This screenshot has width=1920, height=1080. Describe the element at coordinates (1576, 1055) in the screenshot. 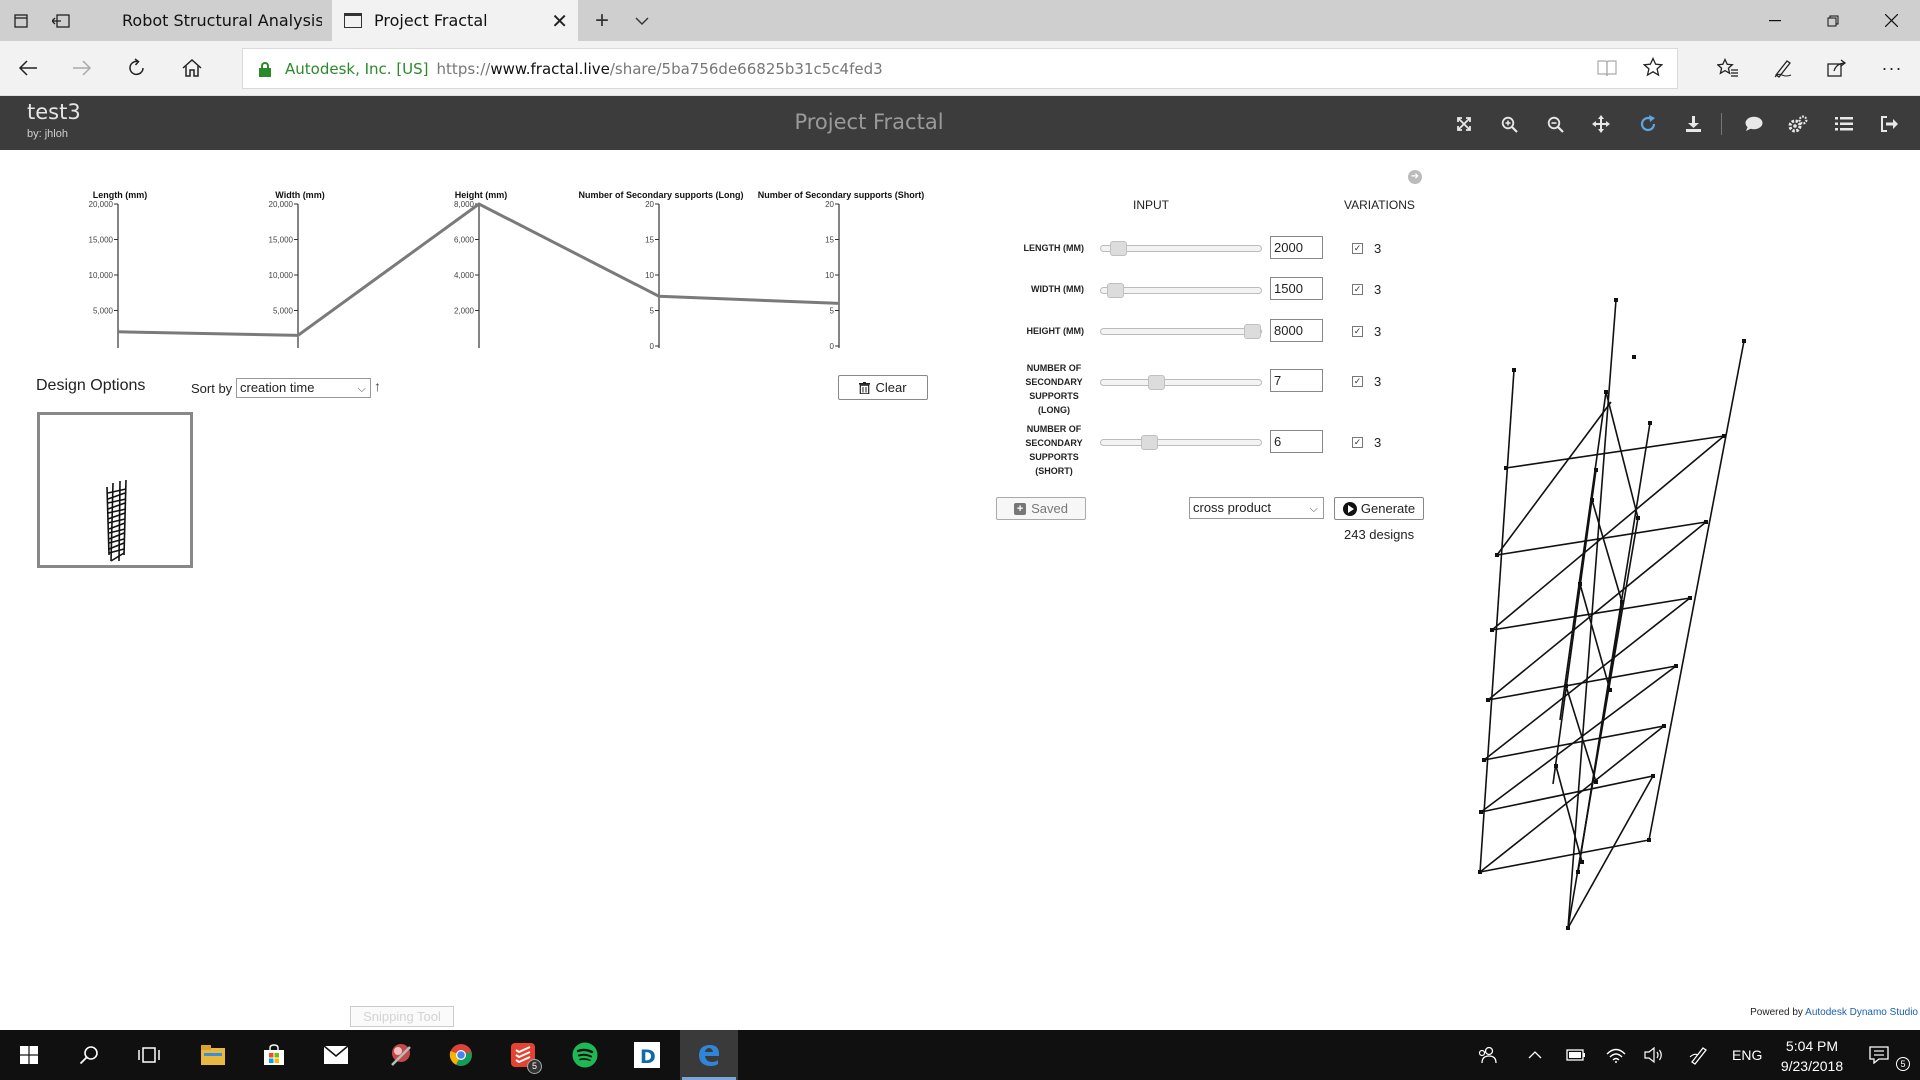

I see `battery-icon` at that location.